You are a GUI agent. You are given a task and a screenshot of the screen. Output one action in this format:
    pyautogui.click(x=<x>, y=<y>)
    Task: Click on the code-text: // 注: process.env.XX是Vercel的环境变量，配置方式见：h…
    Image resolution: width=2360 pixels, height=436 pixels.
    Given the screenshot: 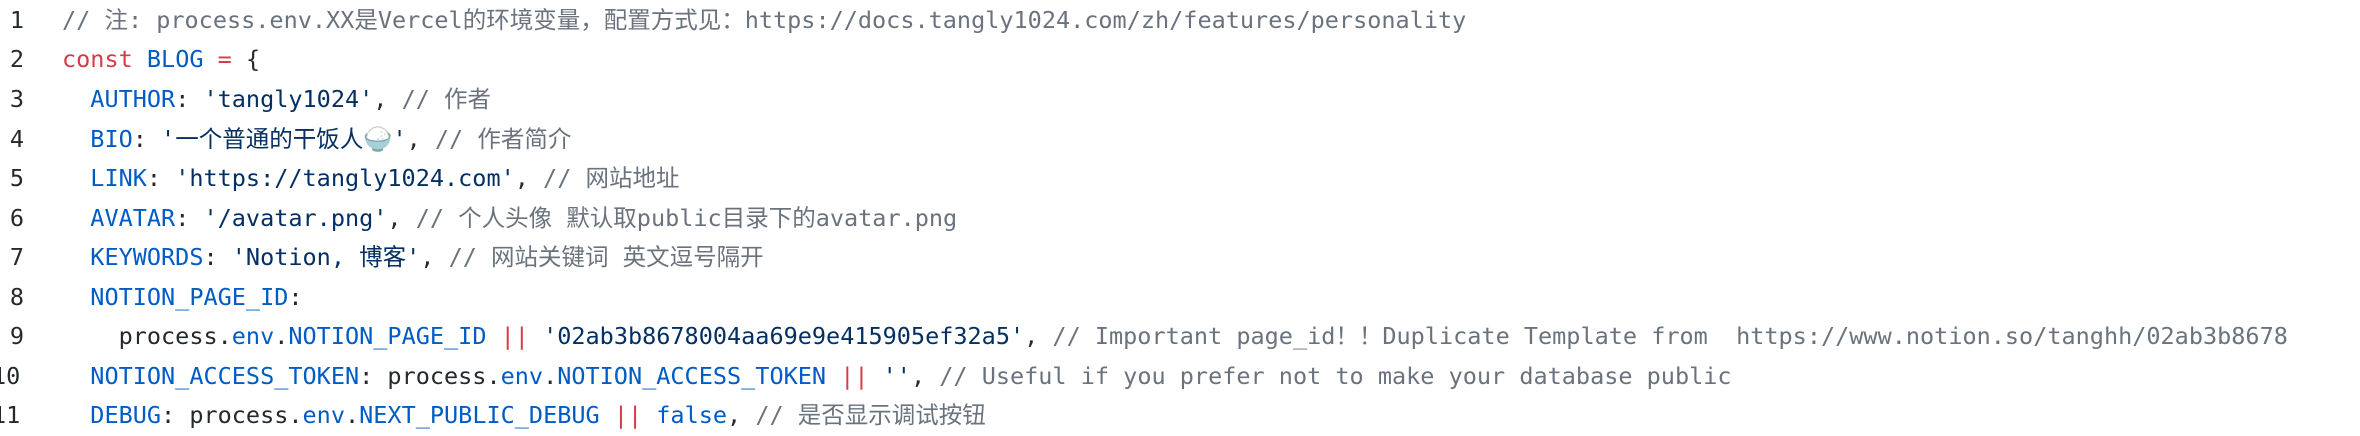 What is the action you would take?
    pyautogui.click(x=764, y=20)
    